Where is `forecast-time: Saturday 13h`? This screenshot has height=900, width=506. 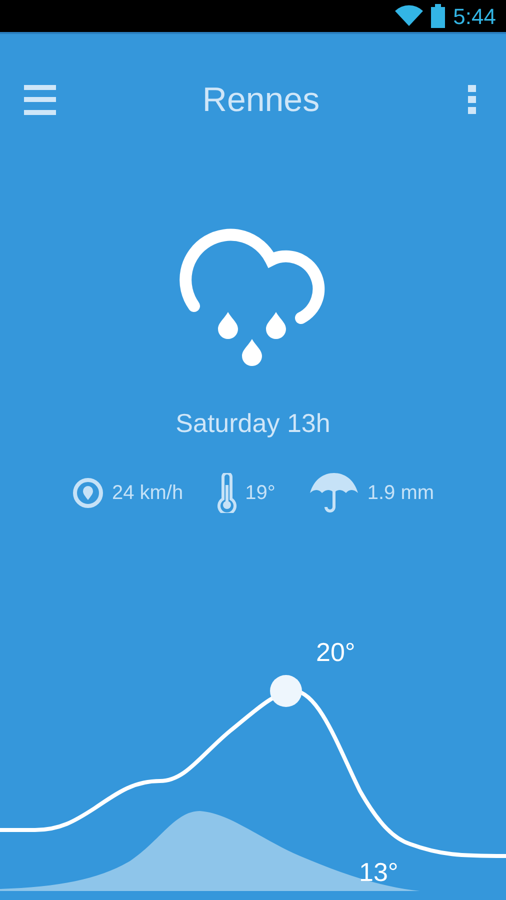
forecast-time: Saturday 13h is located at coordinates (253, 423).